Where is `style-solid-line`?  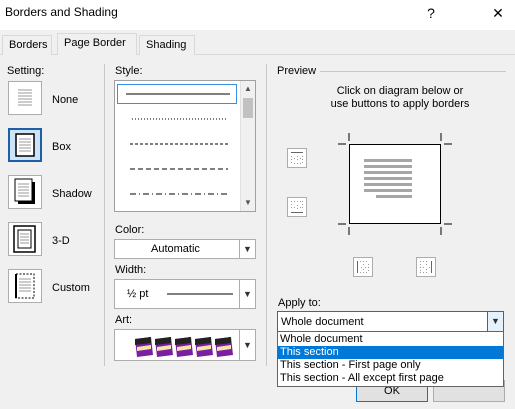 style-solid-line is located at coordinates (178, 94).